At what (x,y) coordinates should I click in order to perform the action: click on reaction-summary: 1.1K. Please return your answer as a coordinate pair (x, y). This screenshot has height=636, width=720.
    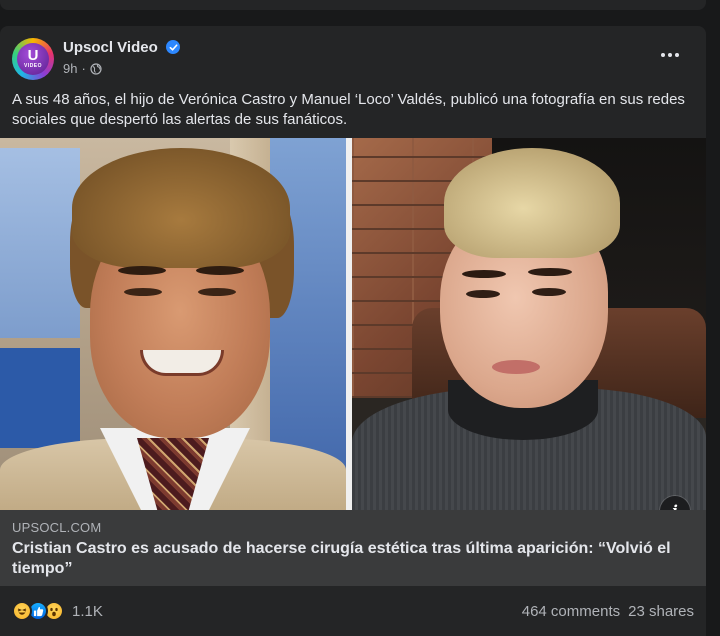
    Looking at the image, I should click on (57, 611).